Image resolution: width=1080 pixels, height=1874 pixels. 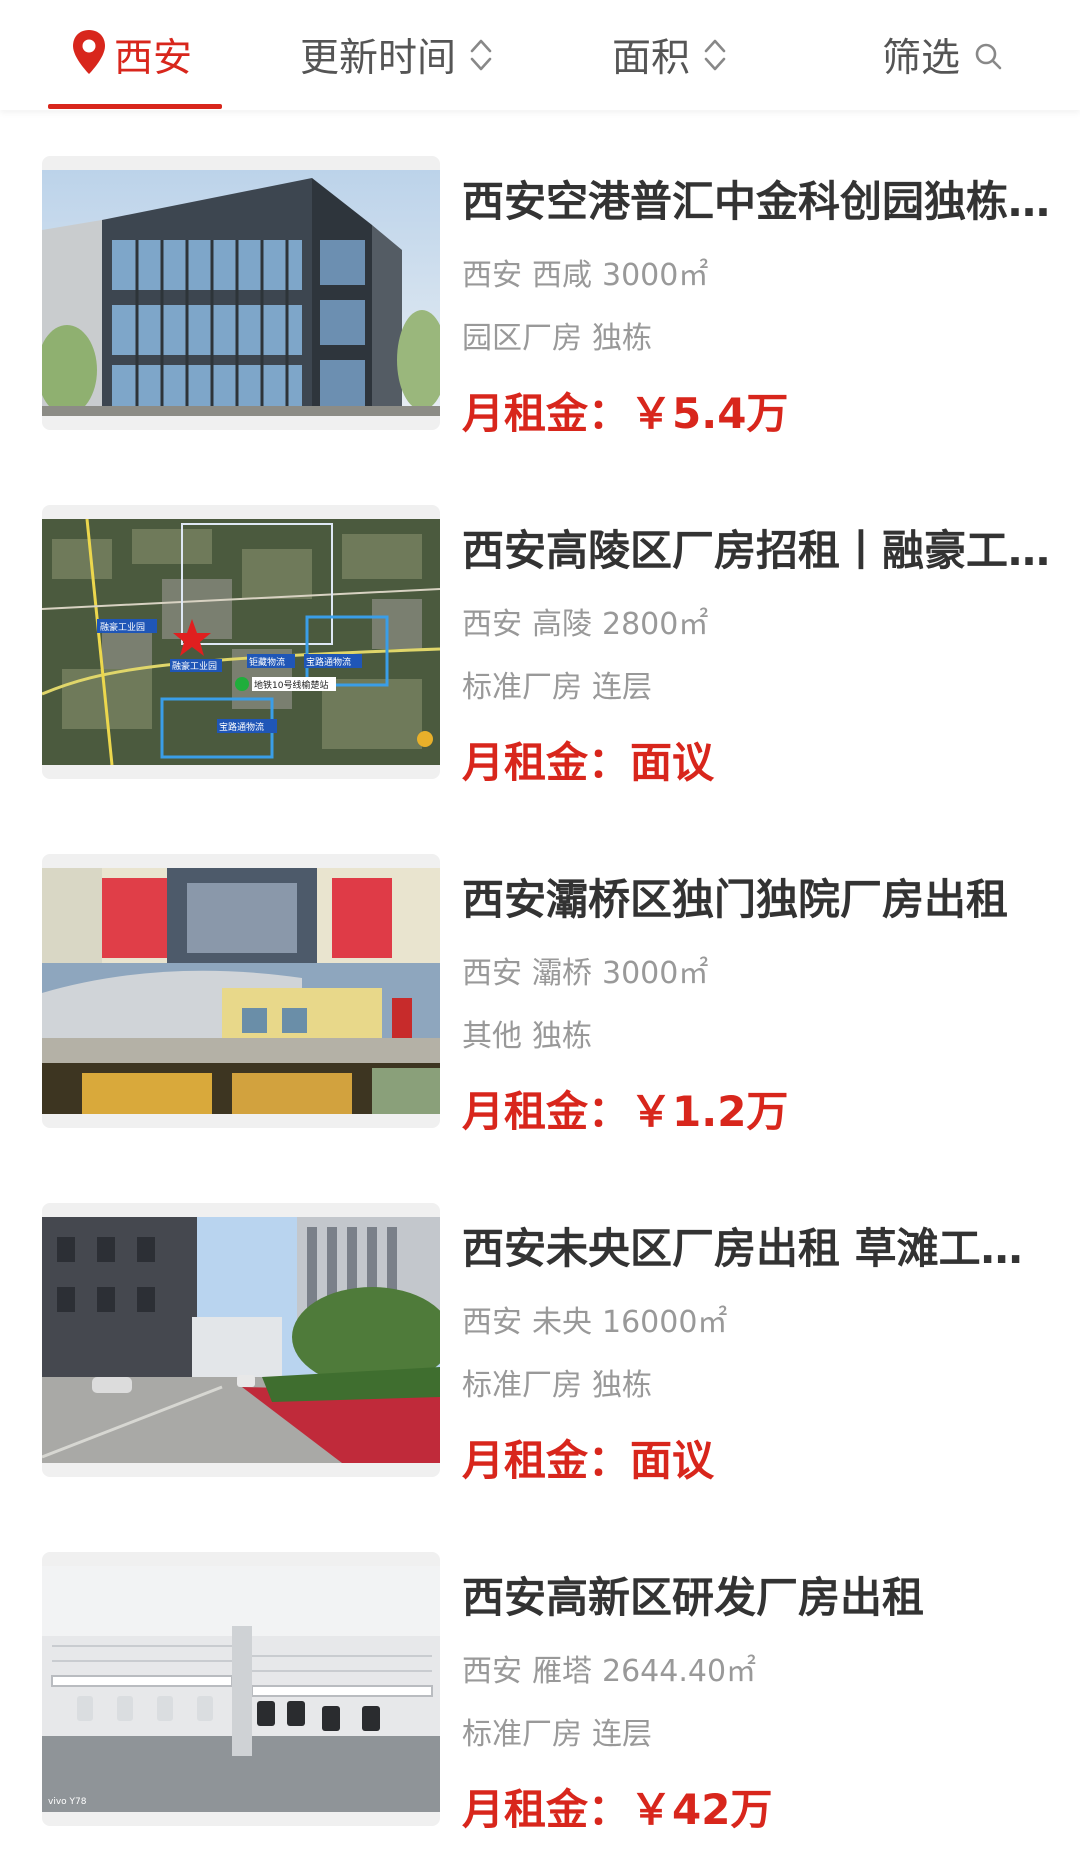 What do you see at coordinates (709, 1111) in the screenshot?
I see `rent-value: ￥1.2万` at bounding box center [709, 1111].